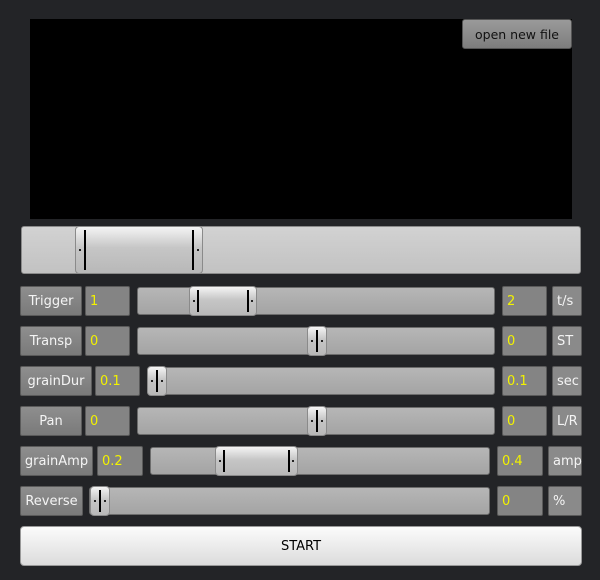  I want to click on graindur-range-thumb, so click(157, 381).